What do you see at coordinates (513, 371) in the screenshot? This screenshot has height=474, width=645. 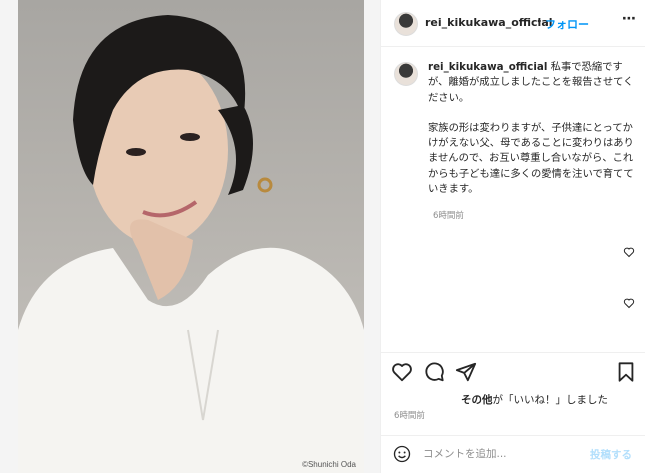 I see `action-bar` at bounding box center [513, 371].